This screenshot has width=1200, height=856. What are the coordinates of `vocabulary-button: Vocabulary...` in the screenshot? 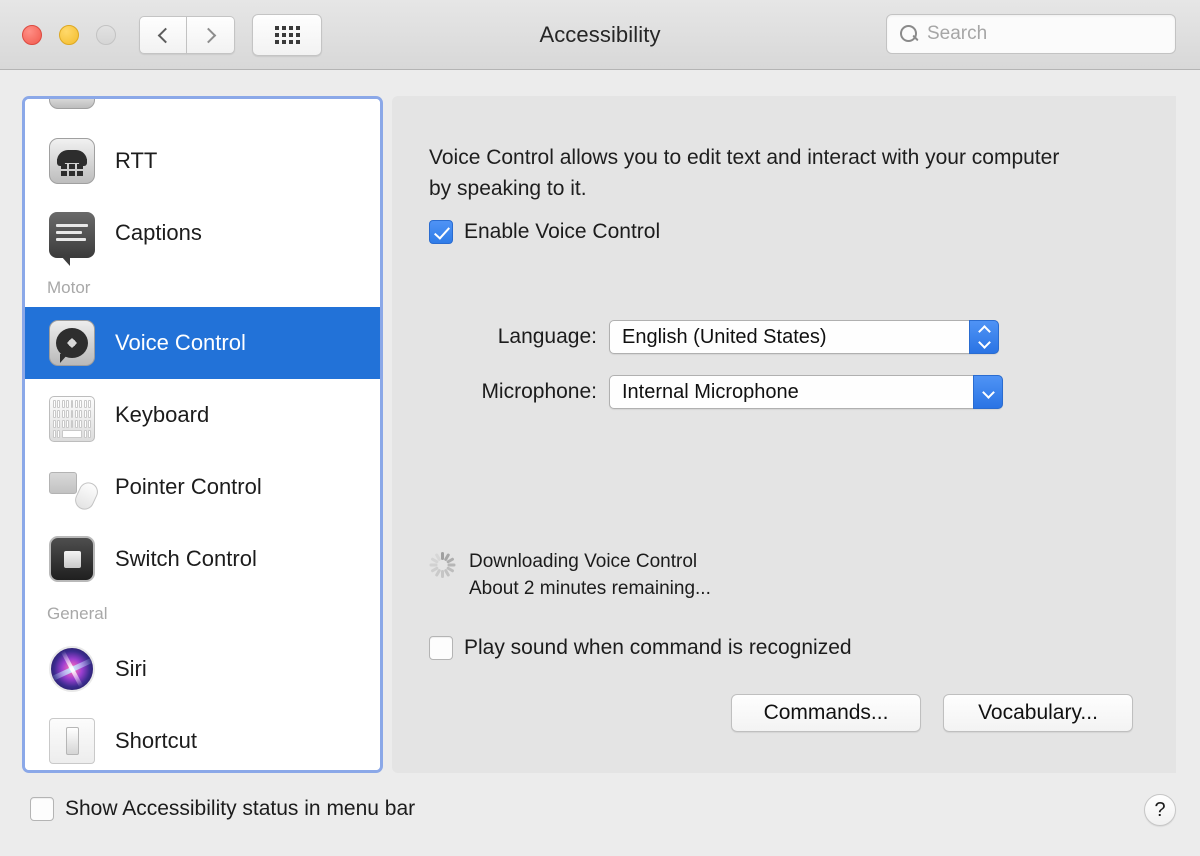 It's located at (1038, 713).